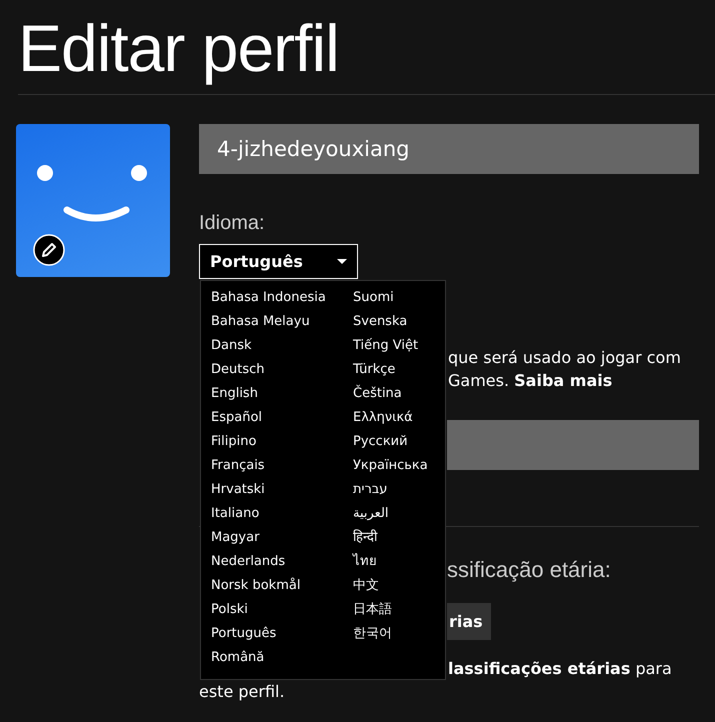  I want to click on language-option: Filipino, so click(233, 442).